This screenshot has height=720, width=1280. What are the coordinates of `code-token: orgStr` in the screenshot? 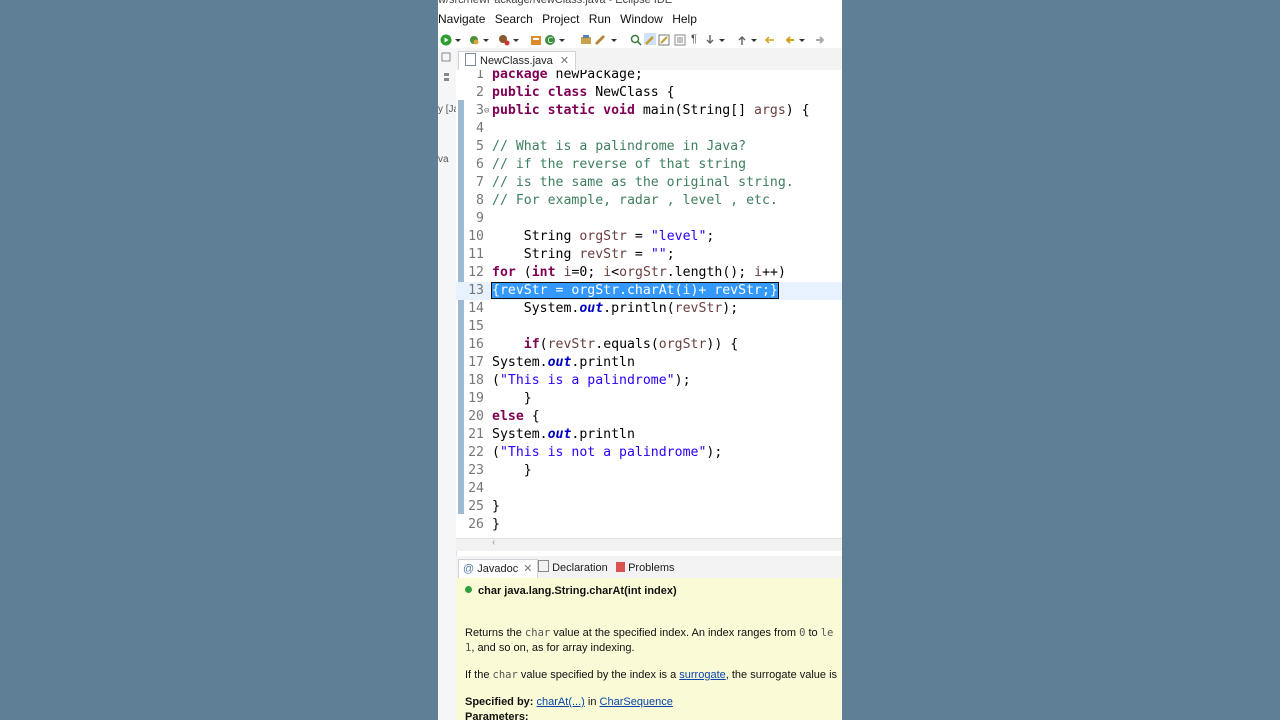 It's located at (643, 272).